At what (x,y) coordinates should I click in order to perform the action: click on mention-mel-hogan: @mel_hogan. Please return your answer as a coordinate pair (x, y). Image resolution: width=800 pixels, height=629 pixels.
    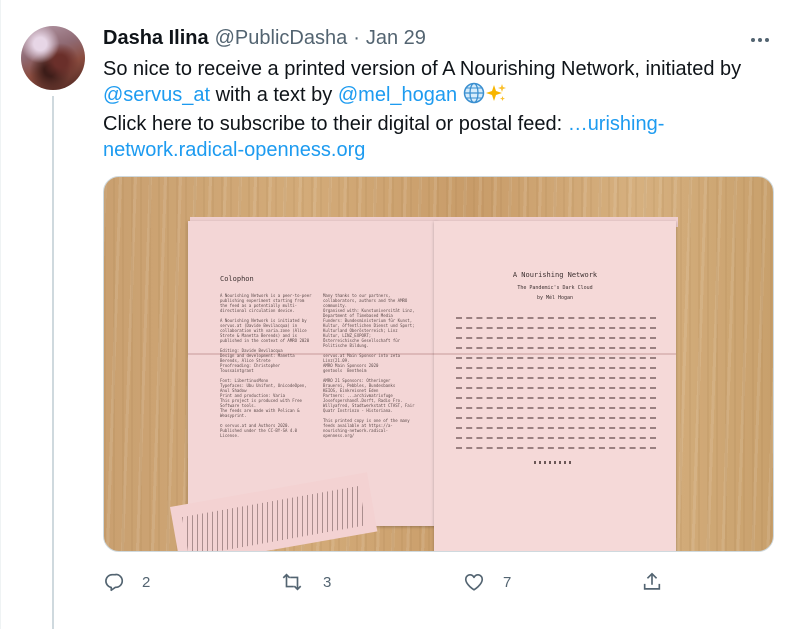
    Looking at the image, I should click on (397, 95).